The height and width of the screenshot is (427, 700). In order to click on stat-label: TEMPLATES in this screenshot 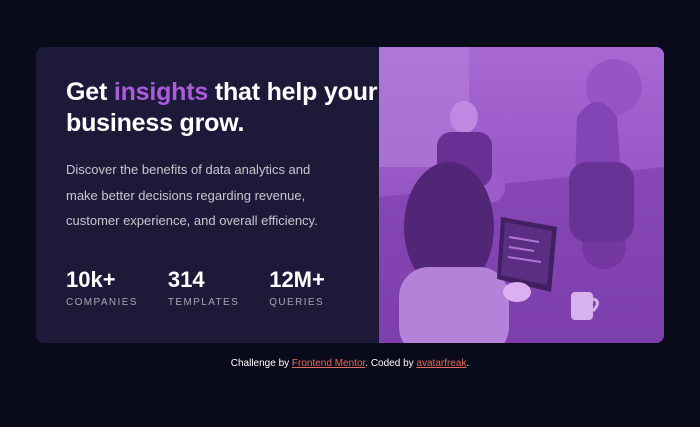, I will do `click(203, 302)`.